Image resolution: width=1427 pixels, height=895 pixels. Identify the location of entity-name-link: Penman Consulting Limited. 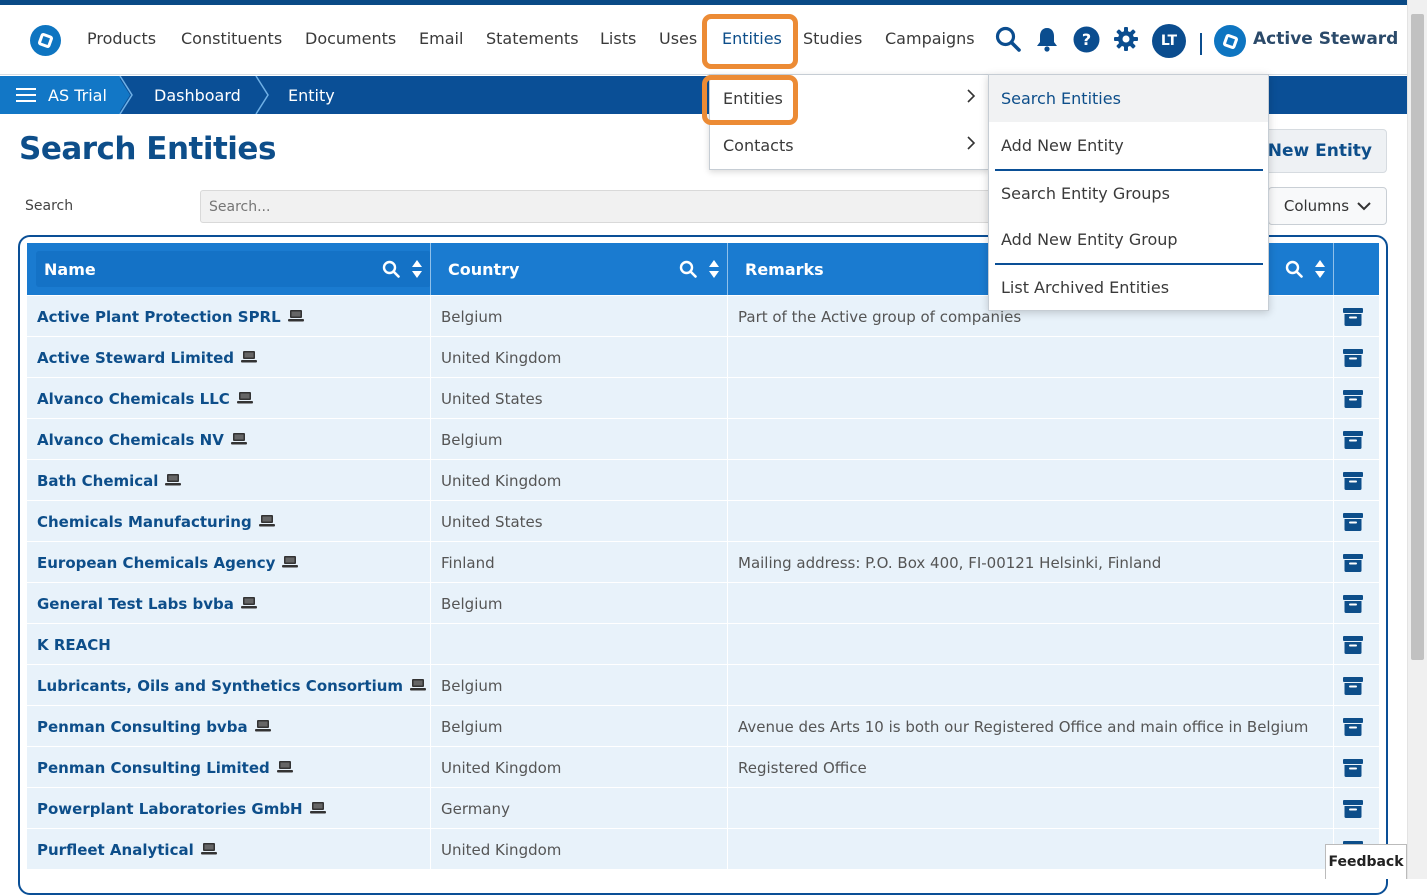
(165, 768).